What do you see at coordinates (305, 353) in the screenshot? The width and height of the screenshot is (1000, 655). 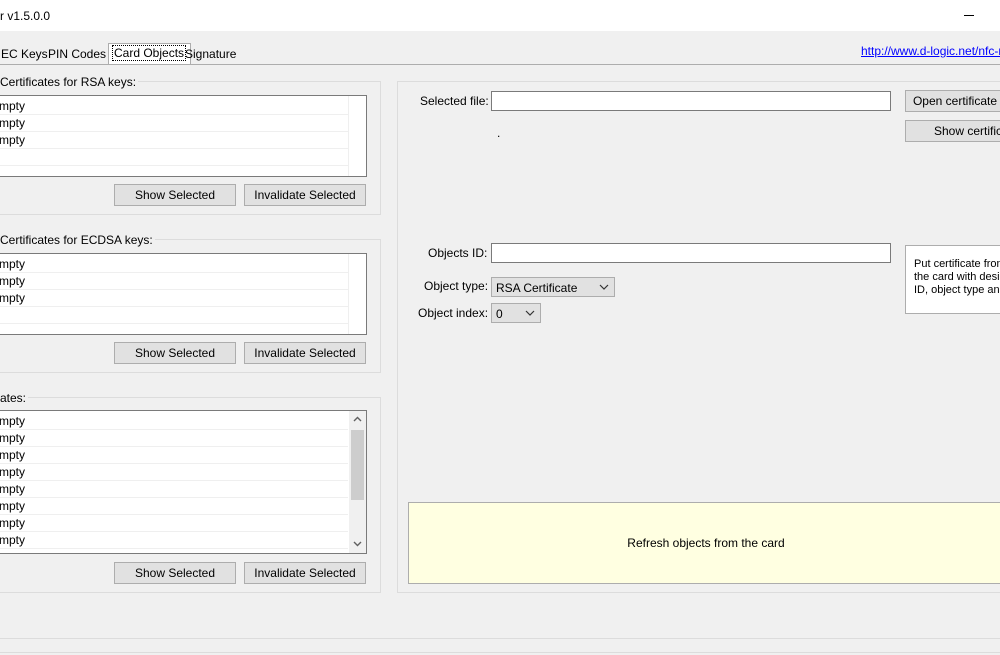 I see `ecdsa-invalidate-selected-button: Invalidate Selected` at bounding box center [305, 353].